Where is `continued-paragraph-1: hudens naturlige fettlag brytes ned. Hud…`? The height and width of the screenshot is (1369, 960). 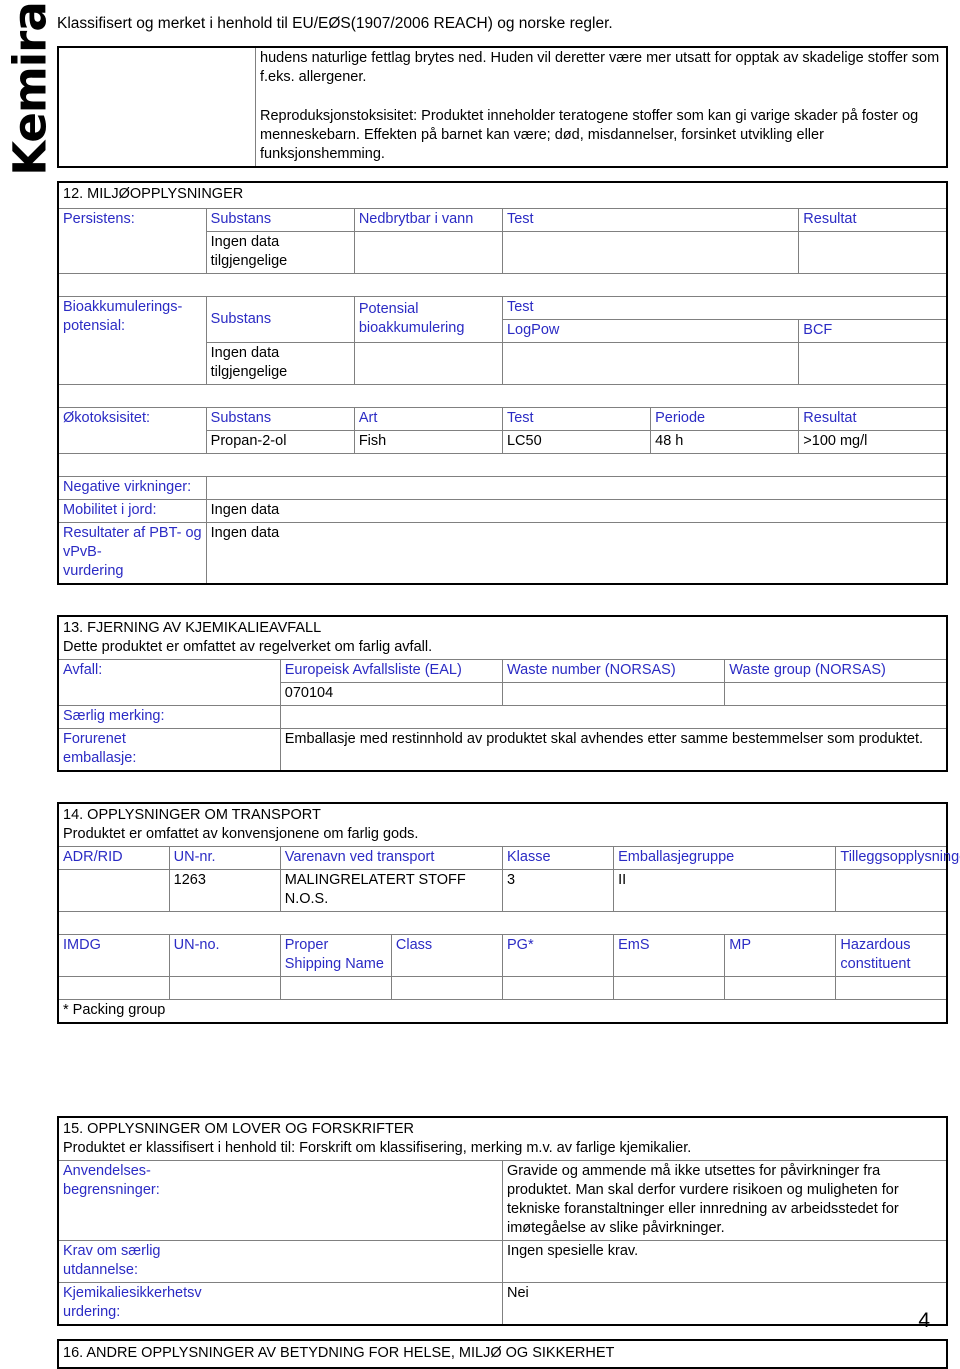 continued-paragraph-1: hudens naturlige fettlag brytes ned. Hud… is located at coordinates (600, 67).